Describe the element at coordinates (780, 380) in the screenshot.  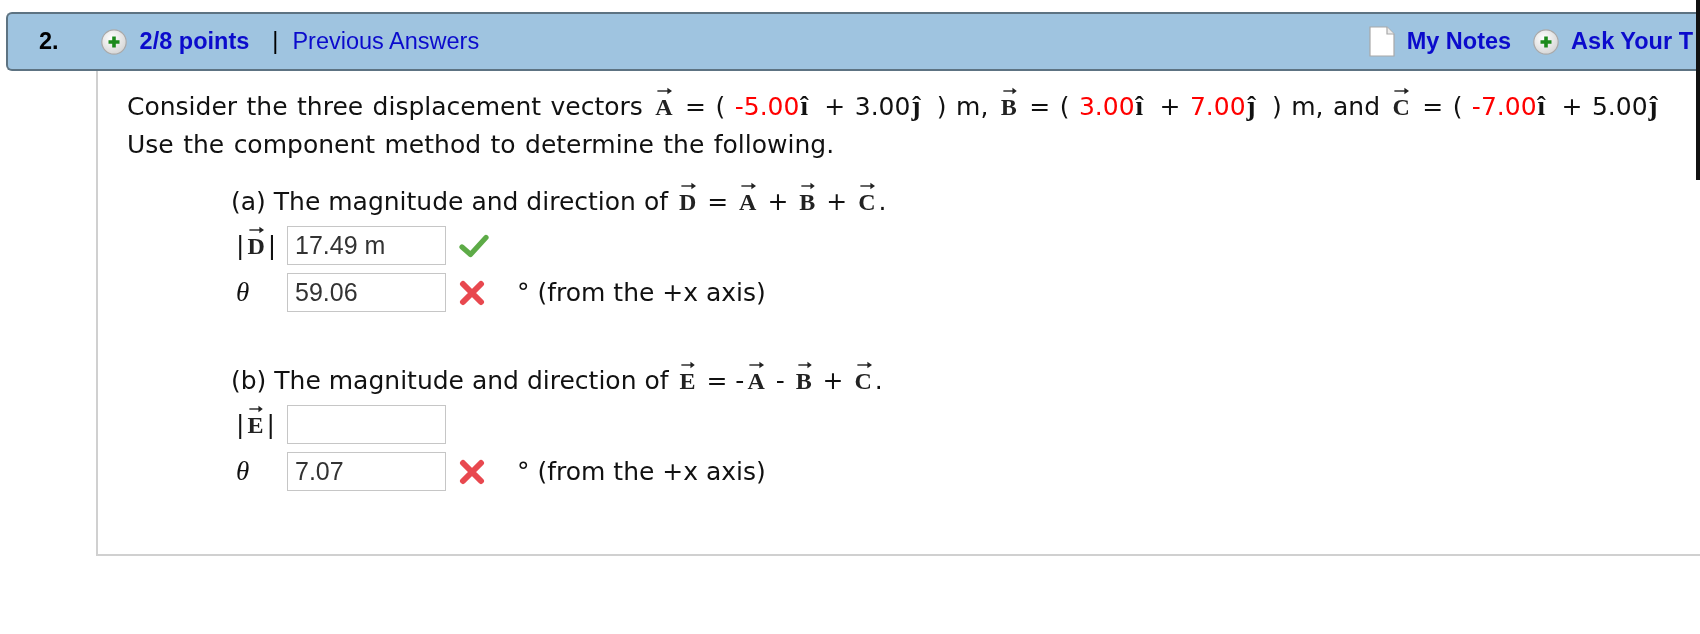
I see `question-text: -` at that location.